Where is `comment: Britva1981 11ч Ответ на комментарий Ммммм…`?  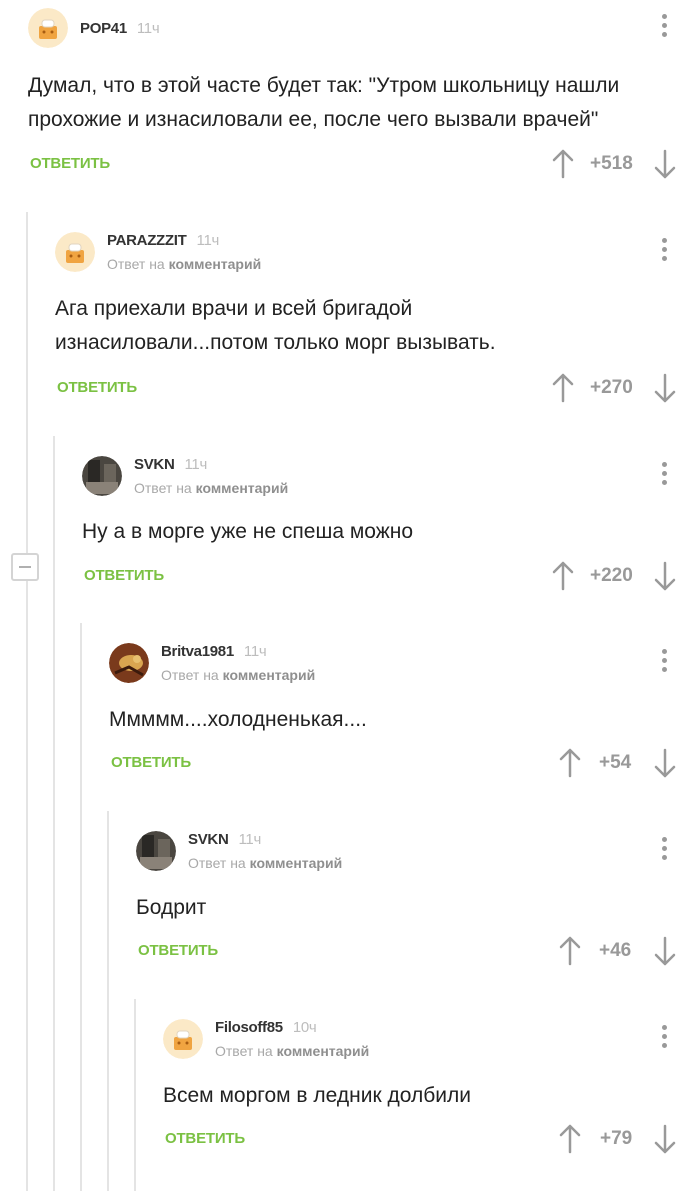 comment: Britva1981 11ч Ответ на комментарий Ммммм… is located at coordinates (404, 717).